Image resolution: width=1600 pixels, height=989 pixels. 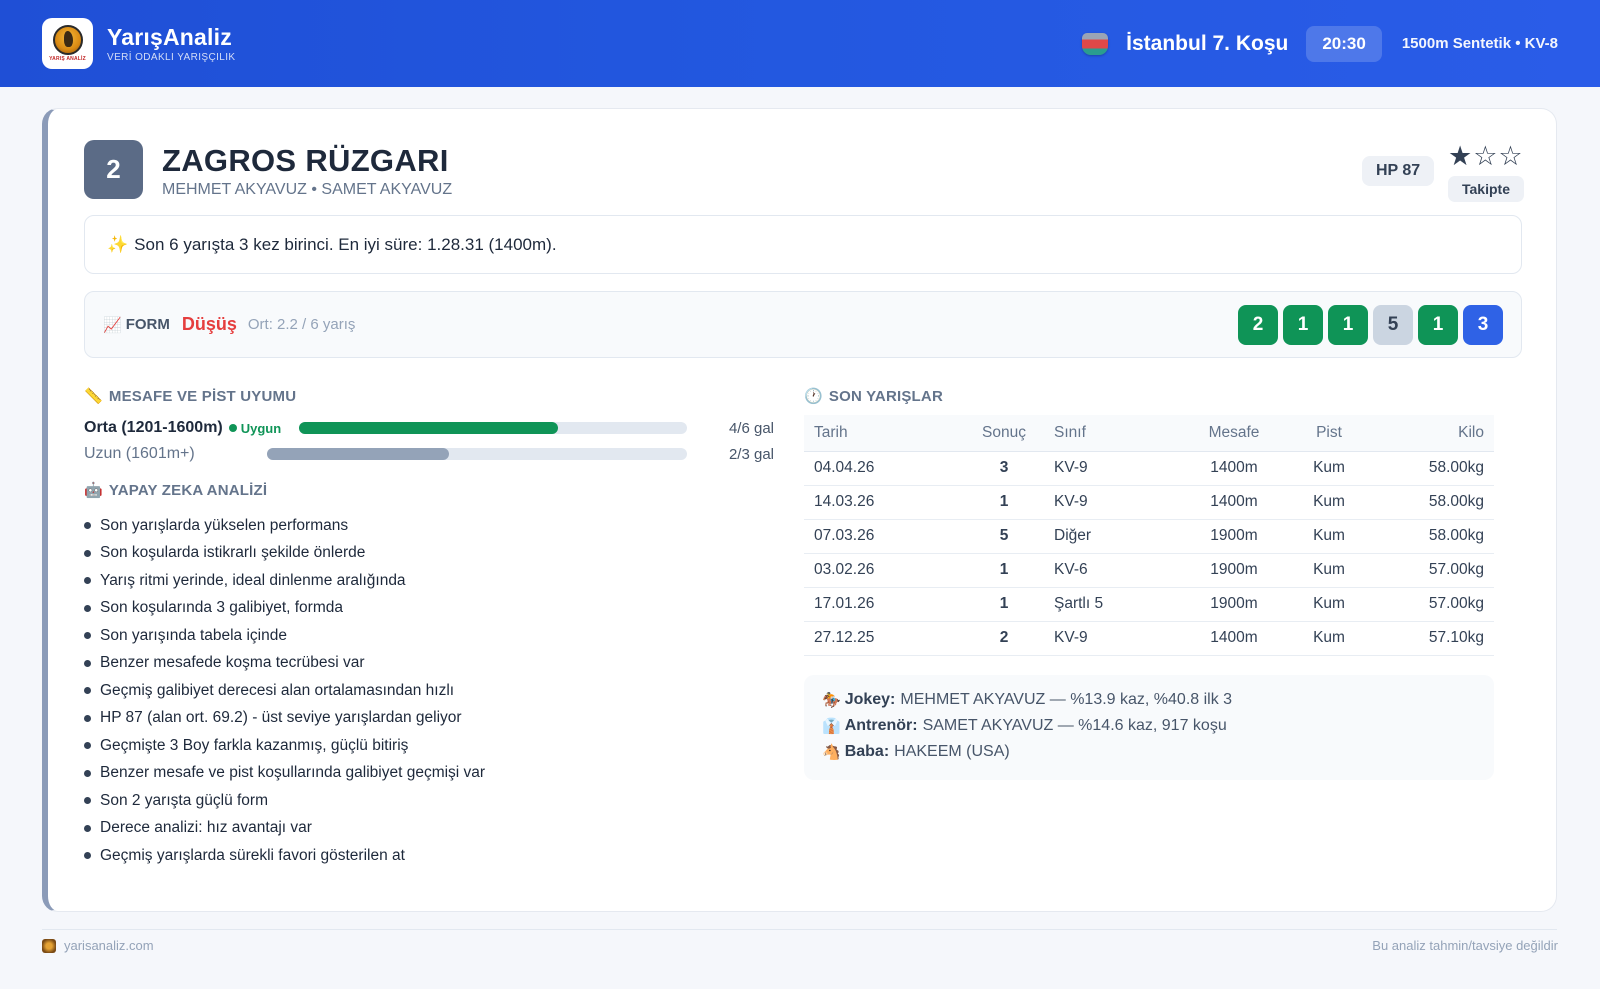 What do you see at coordinates (884, 536) in the screenshot?
I see `race-date: 07.03.26` at bounding box center [884, 536].